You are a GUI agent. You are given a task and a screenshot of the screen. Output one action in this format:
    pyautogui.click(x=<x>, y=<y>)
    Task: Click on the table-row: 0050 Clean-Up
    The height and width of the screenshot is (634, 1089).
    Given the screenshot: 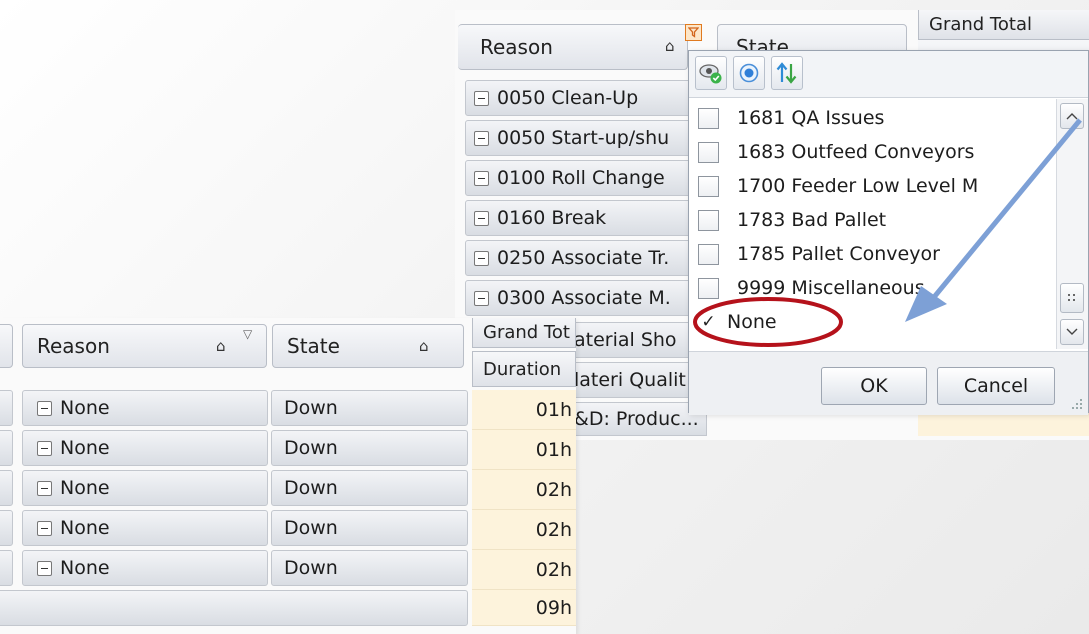 What is the action you would take?
    pyautogui.click(x=580, y=98)
    